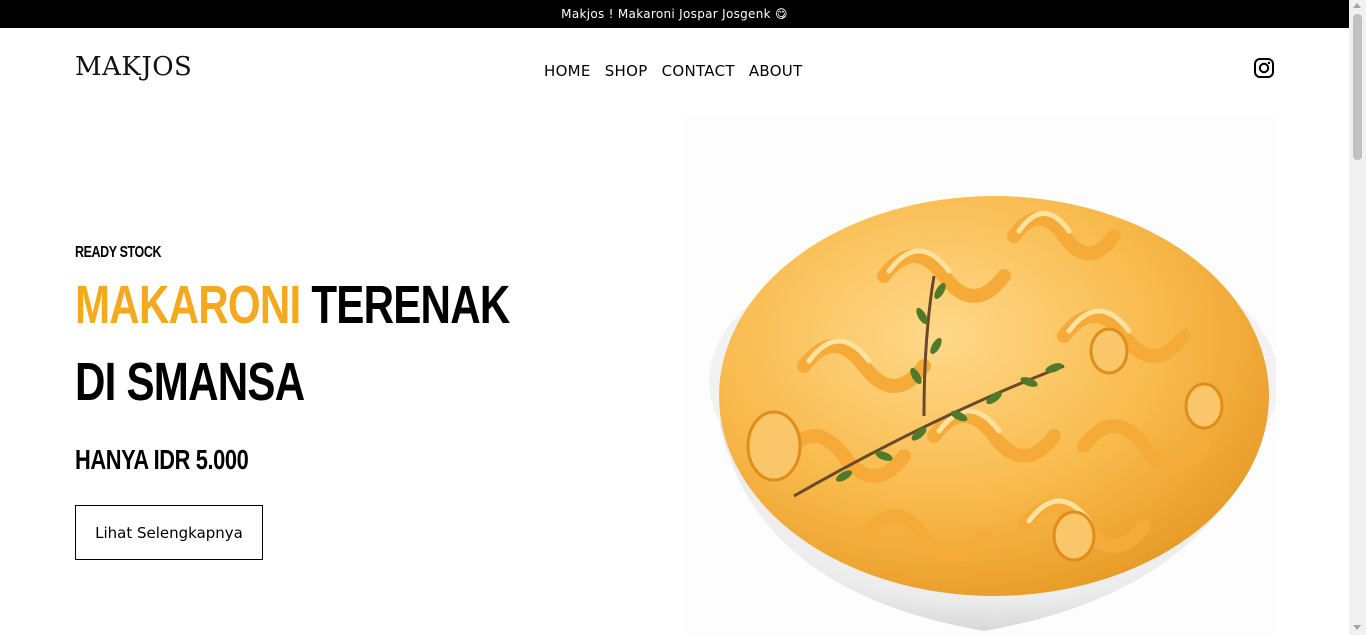 This screenshot has width=1366, height=635. I want to click on hero-headline-line2: DI SMANSA, so click(190, 382).